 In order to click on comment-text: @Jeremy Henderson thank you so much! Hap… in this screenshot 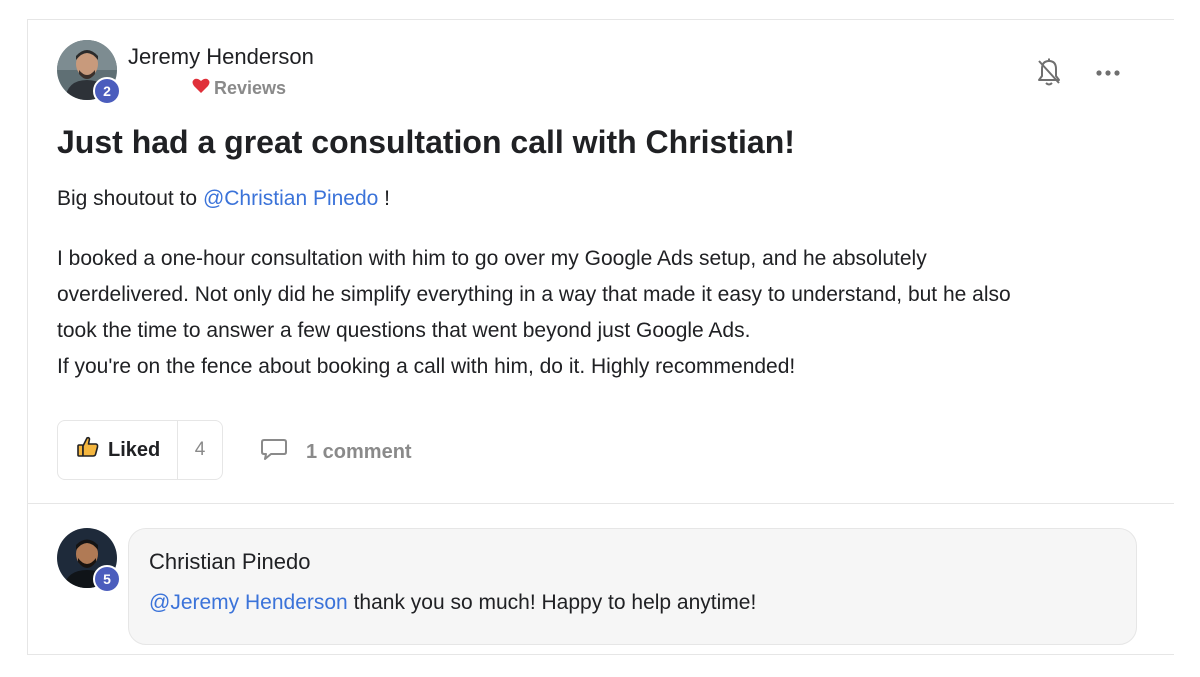, I will do `click(452, 603)`.